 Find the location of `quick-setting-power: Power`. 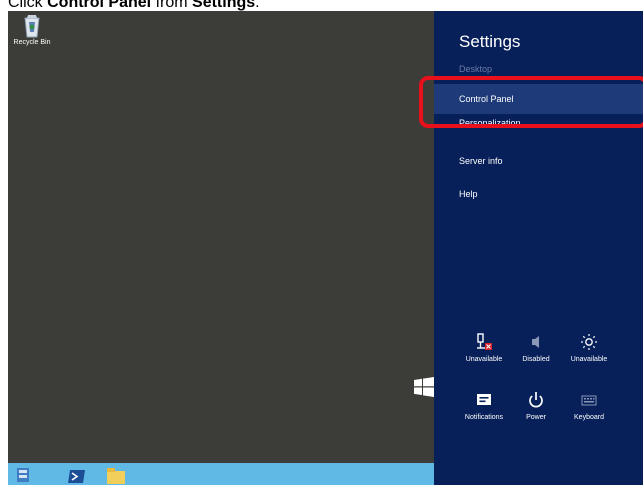

quick-setting-power: Power is located at coordinates (536, 406).